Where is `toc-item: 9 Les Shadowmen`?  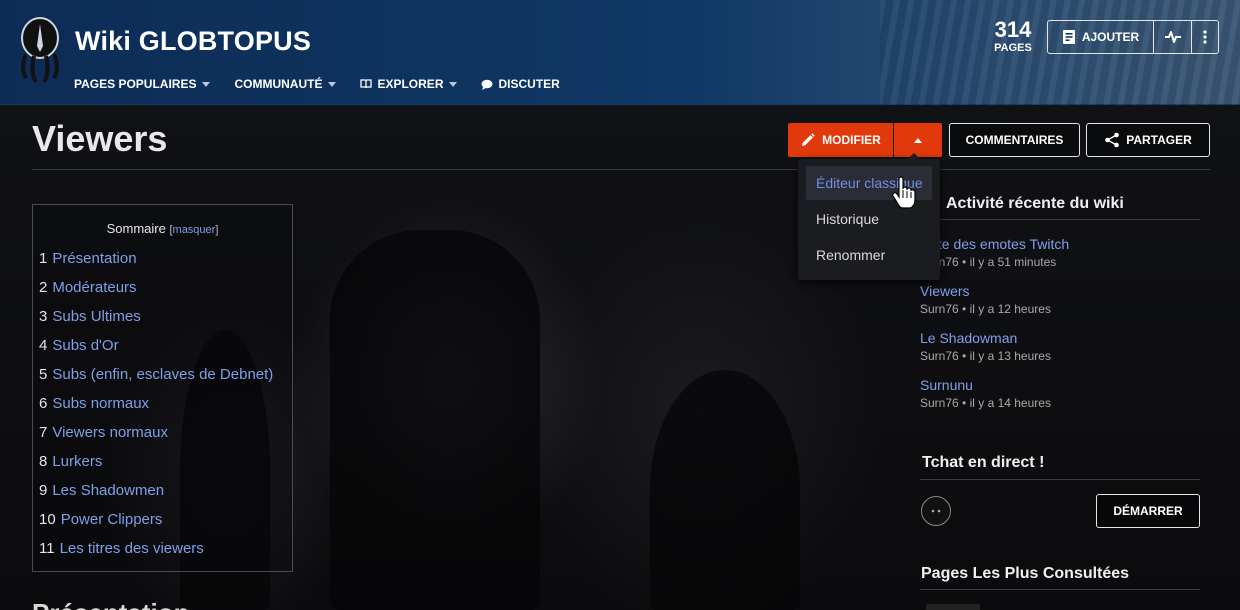
toc-item: 9 Les Shadowmen is located at coordinates (156, 496).